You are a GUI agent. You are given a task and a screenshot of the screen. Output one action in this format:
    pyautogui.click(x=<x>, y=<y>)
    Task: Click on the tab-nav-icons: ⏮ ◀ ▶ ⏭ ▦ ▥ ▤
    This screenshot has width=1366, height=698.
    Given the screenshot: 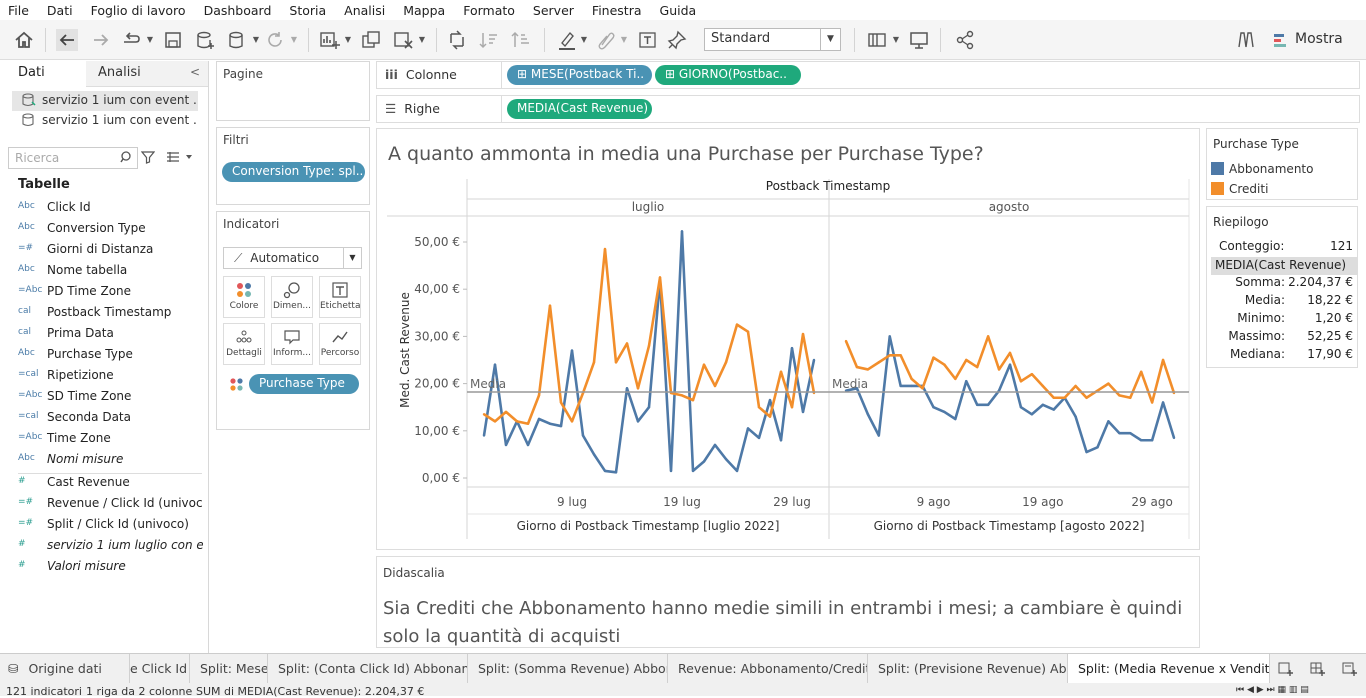 What is the action you would take?
    pyautogui.click(x=1272, y=690)
    